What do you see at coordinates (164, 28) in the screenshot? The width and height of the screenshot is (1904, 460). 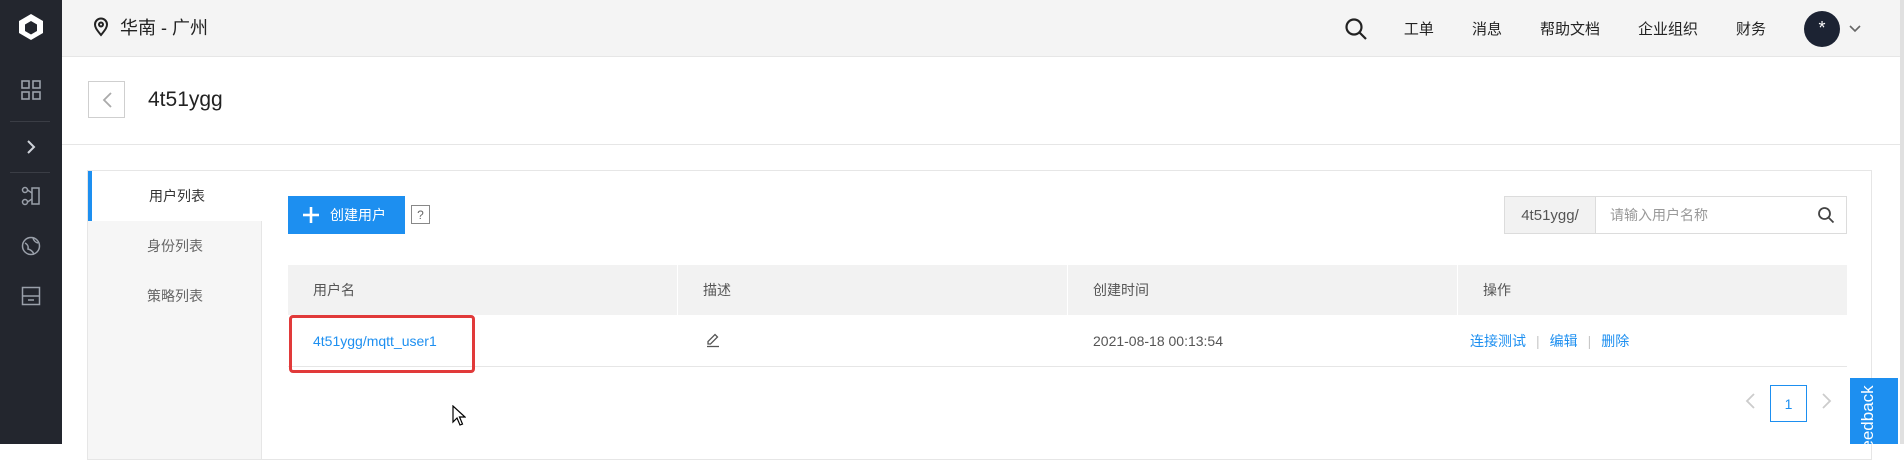 I see `region-label: 华南 - 广州` at bounding box center [164, 28].